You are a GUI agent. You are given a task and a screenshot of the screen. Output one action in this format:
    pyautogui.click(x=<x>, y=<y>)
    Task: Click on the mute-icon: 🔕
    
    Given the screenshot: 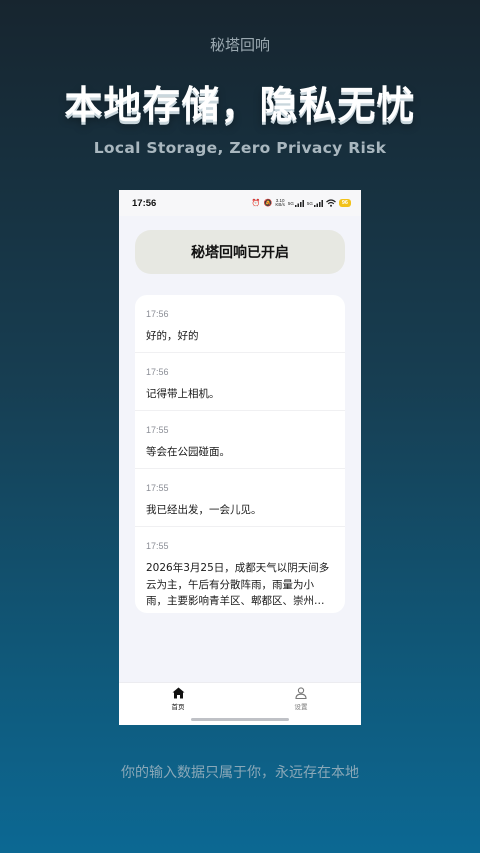 What is the action you would take?
    pyautogui.click(x=268, y=202)
    